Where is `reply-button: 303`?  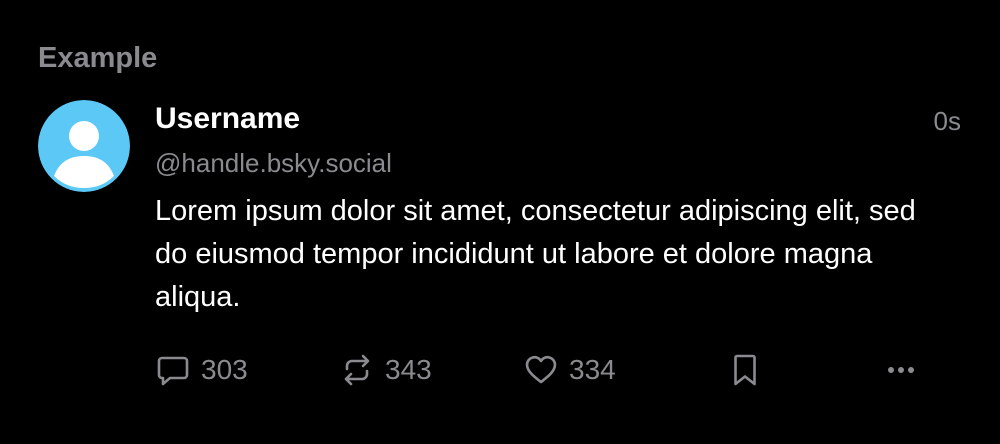
reply-button: 303 is located at coordinates (201, 370).